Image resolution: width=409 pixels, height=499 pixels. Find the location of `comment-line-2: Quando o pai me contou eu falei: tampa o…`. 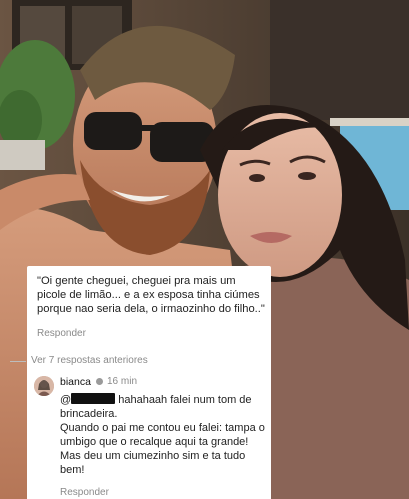

comment-line-2: Quando o pai me contou eu falei: tampa o… is located at coordinates (162, 435).